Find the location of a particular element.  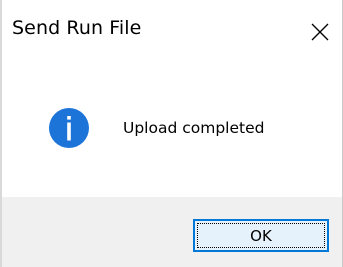

info-icon is located at coordinates (69, 128).